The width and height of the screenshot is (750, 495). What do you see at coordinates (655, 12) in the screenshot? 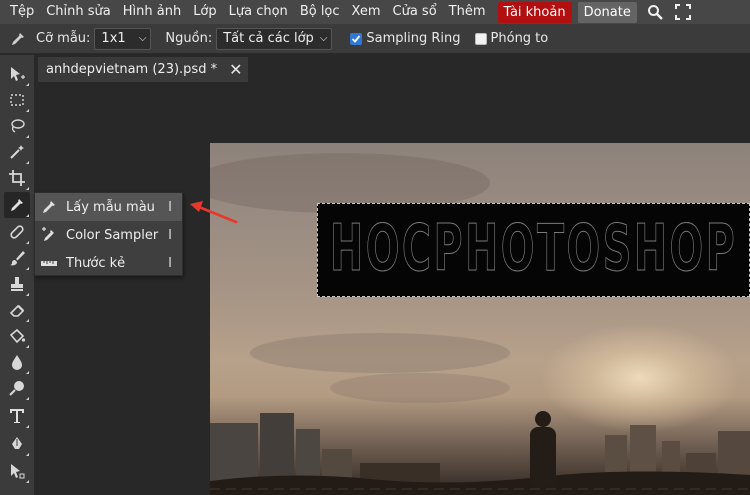
I see `search-icon` at bounding box center [655, 12].